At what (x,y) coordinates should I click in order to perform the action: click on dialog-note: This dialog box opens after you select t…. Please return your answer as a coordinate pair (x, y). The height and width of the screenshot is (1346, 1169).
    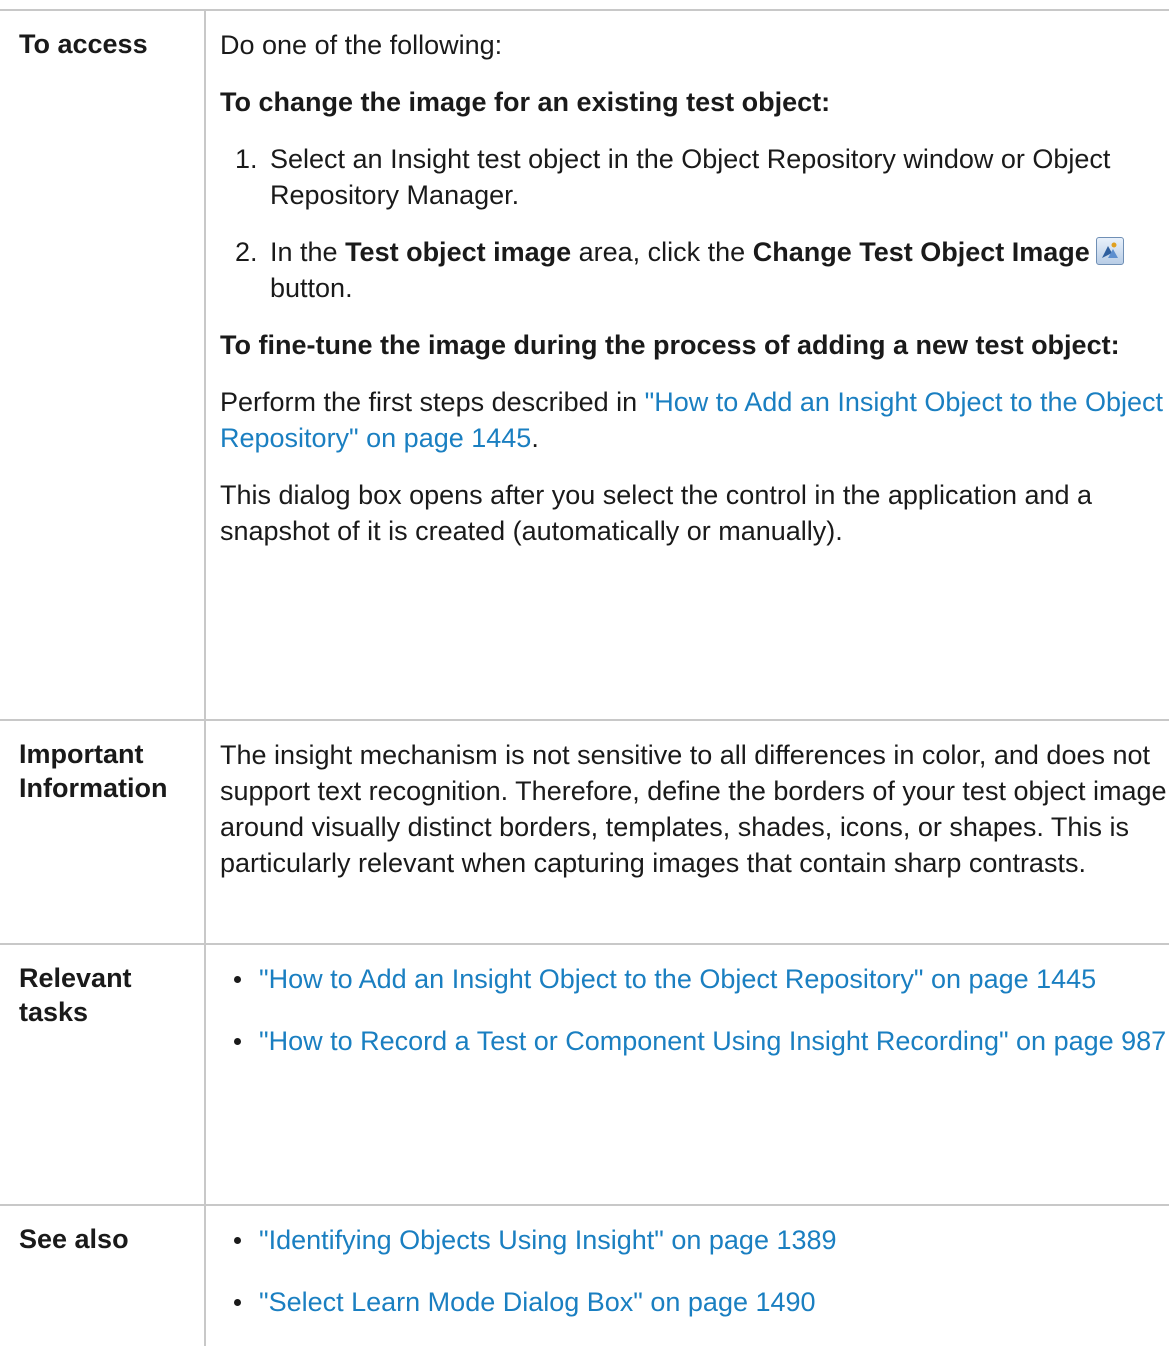
    Looking at the image, I should click on (656, 513).